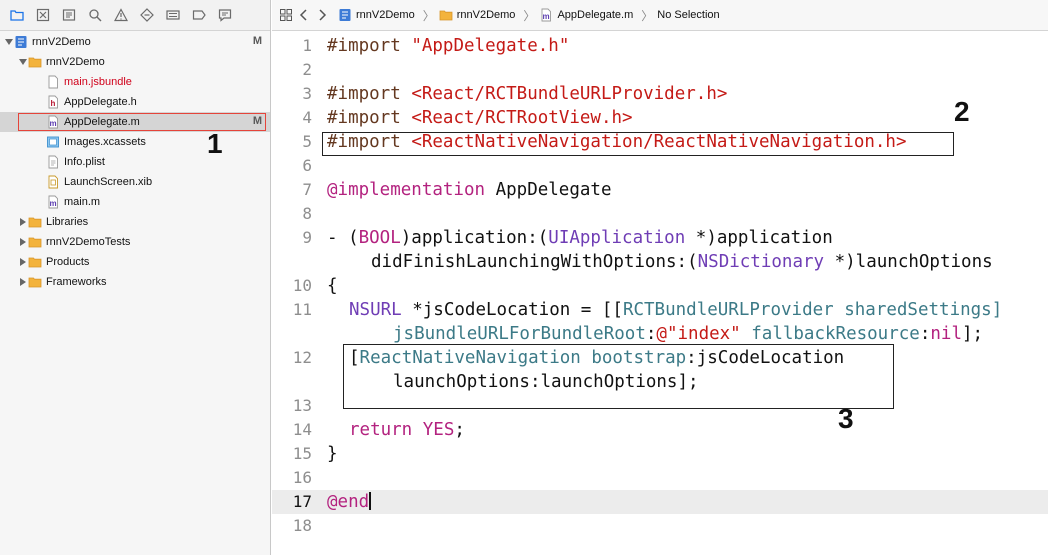  Describe the element at coordinates (962, 111) in the screenshot. I see `callout-number-2: 2` at that location.